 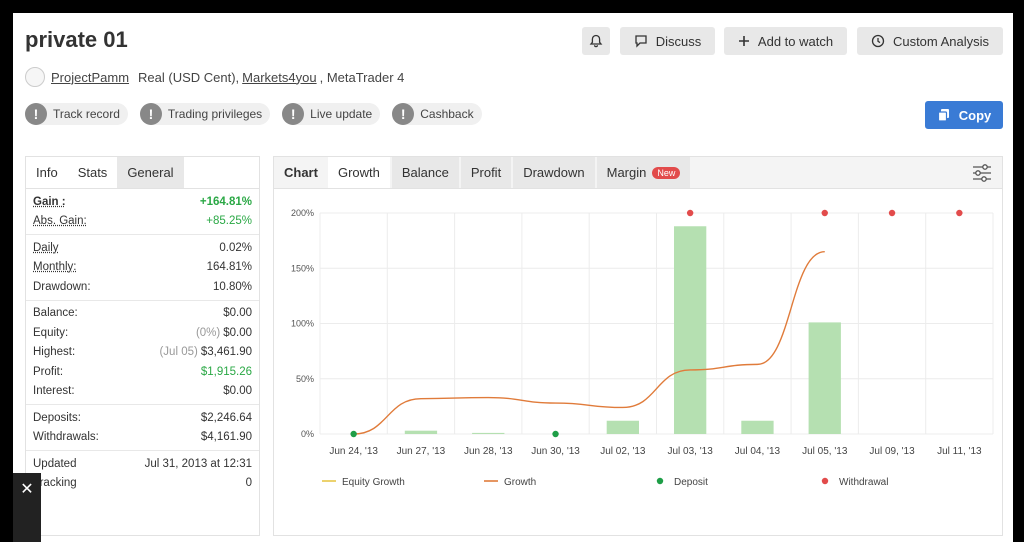 I want to click on add-to-watch-label: Add to watch, so click(x=795, y=41).